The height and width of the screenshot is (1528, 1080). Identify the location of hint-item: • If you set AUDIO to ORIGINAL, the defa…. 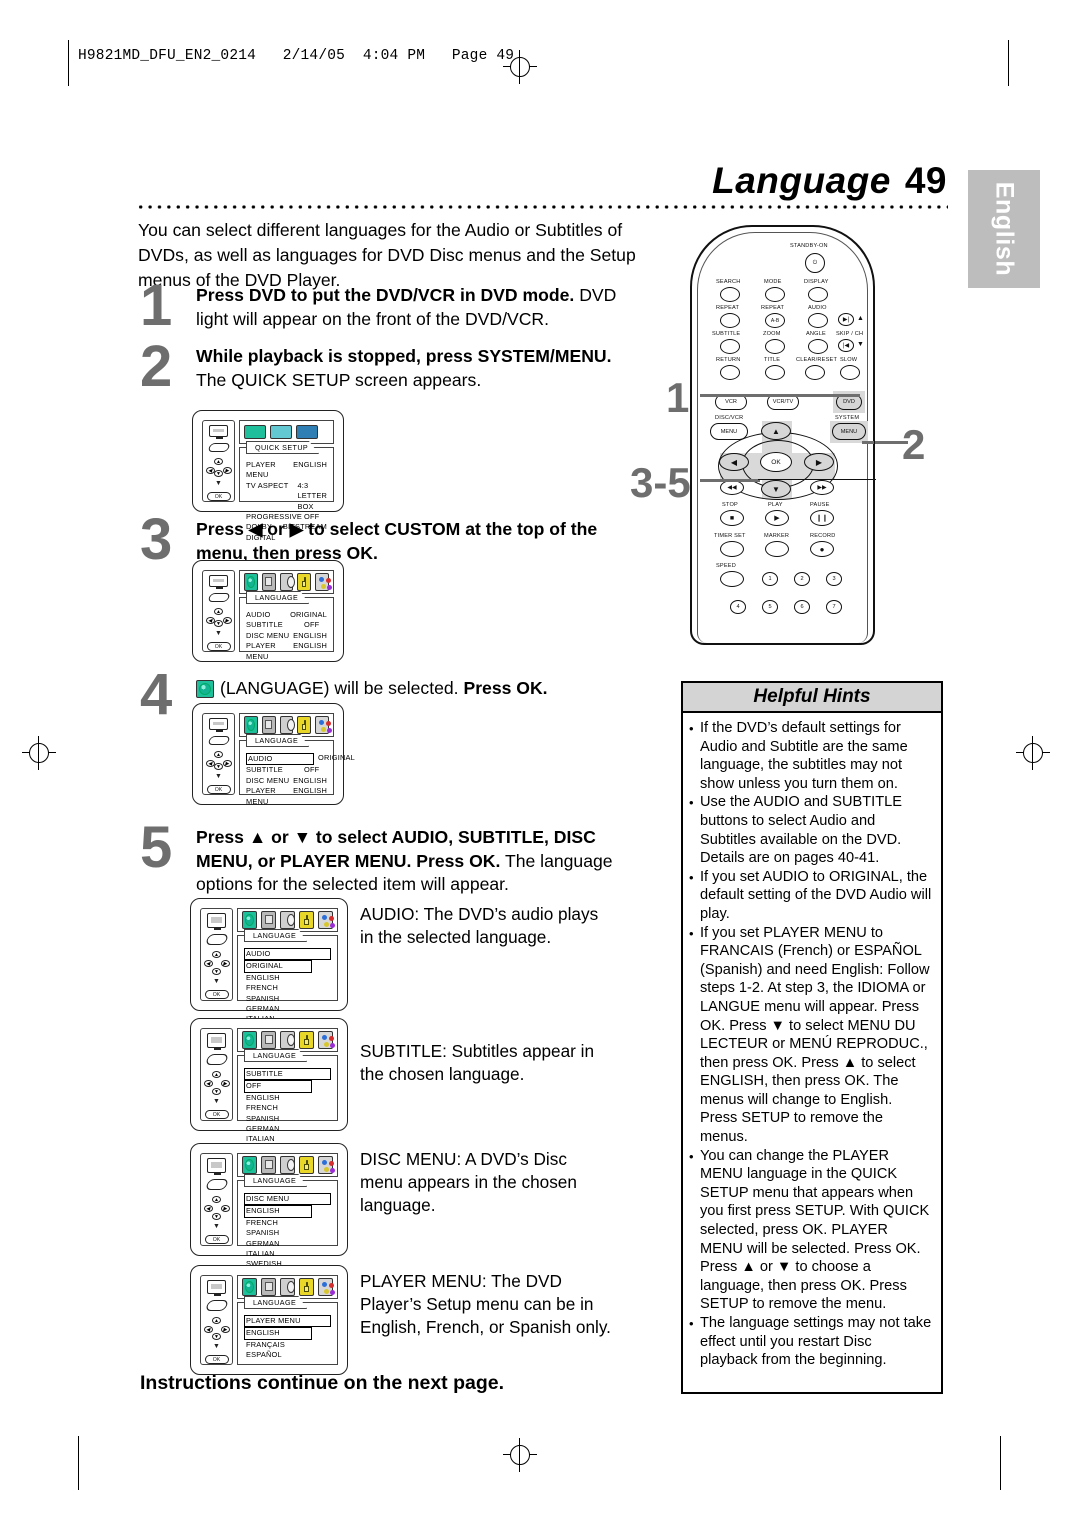
(811, 896).